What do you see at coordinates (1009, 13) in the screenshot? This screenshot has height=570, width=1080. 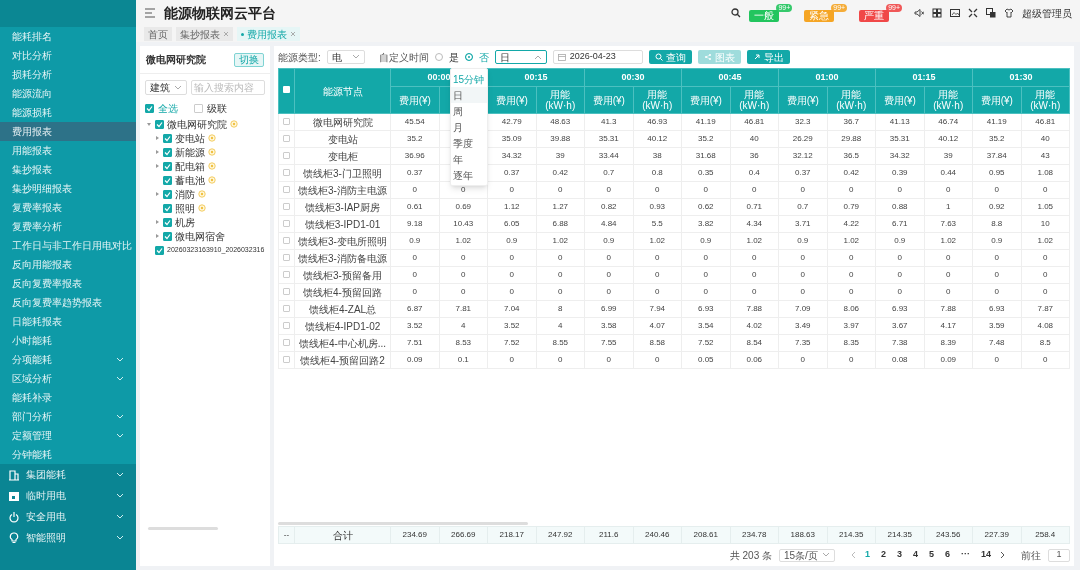 I see `shirt-icon` at bounding box center [1009, 13].